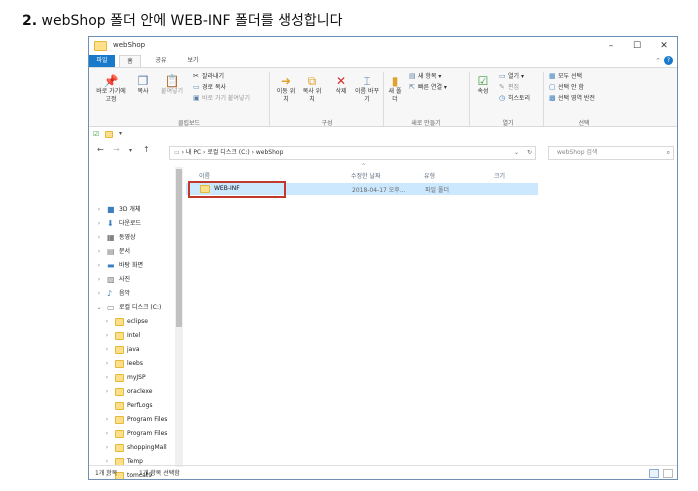 This screenshot has height=491, width=698. What do you see at coordinates (209, 87) in the screenshot?
I see `copy-path-button: ▭ 경로 복사` at bounding box center [209, 87].